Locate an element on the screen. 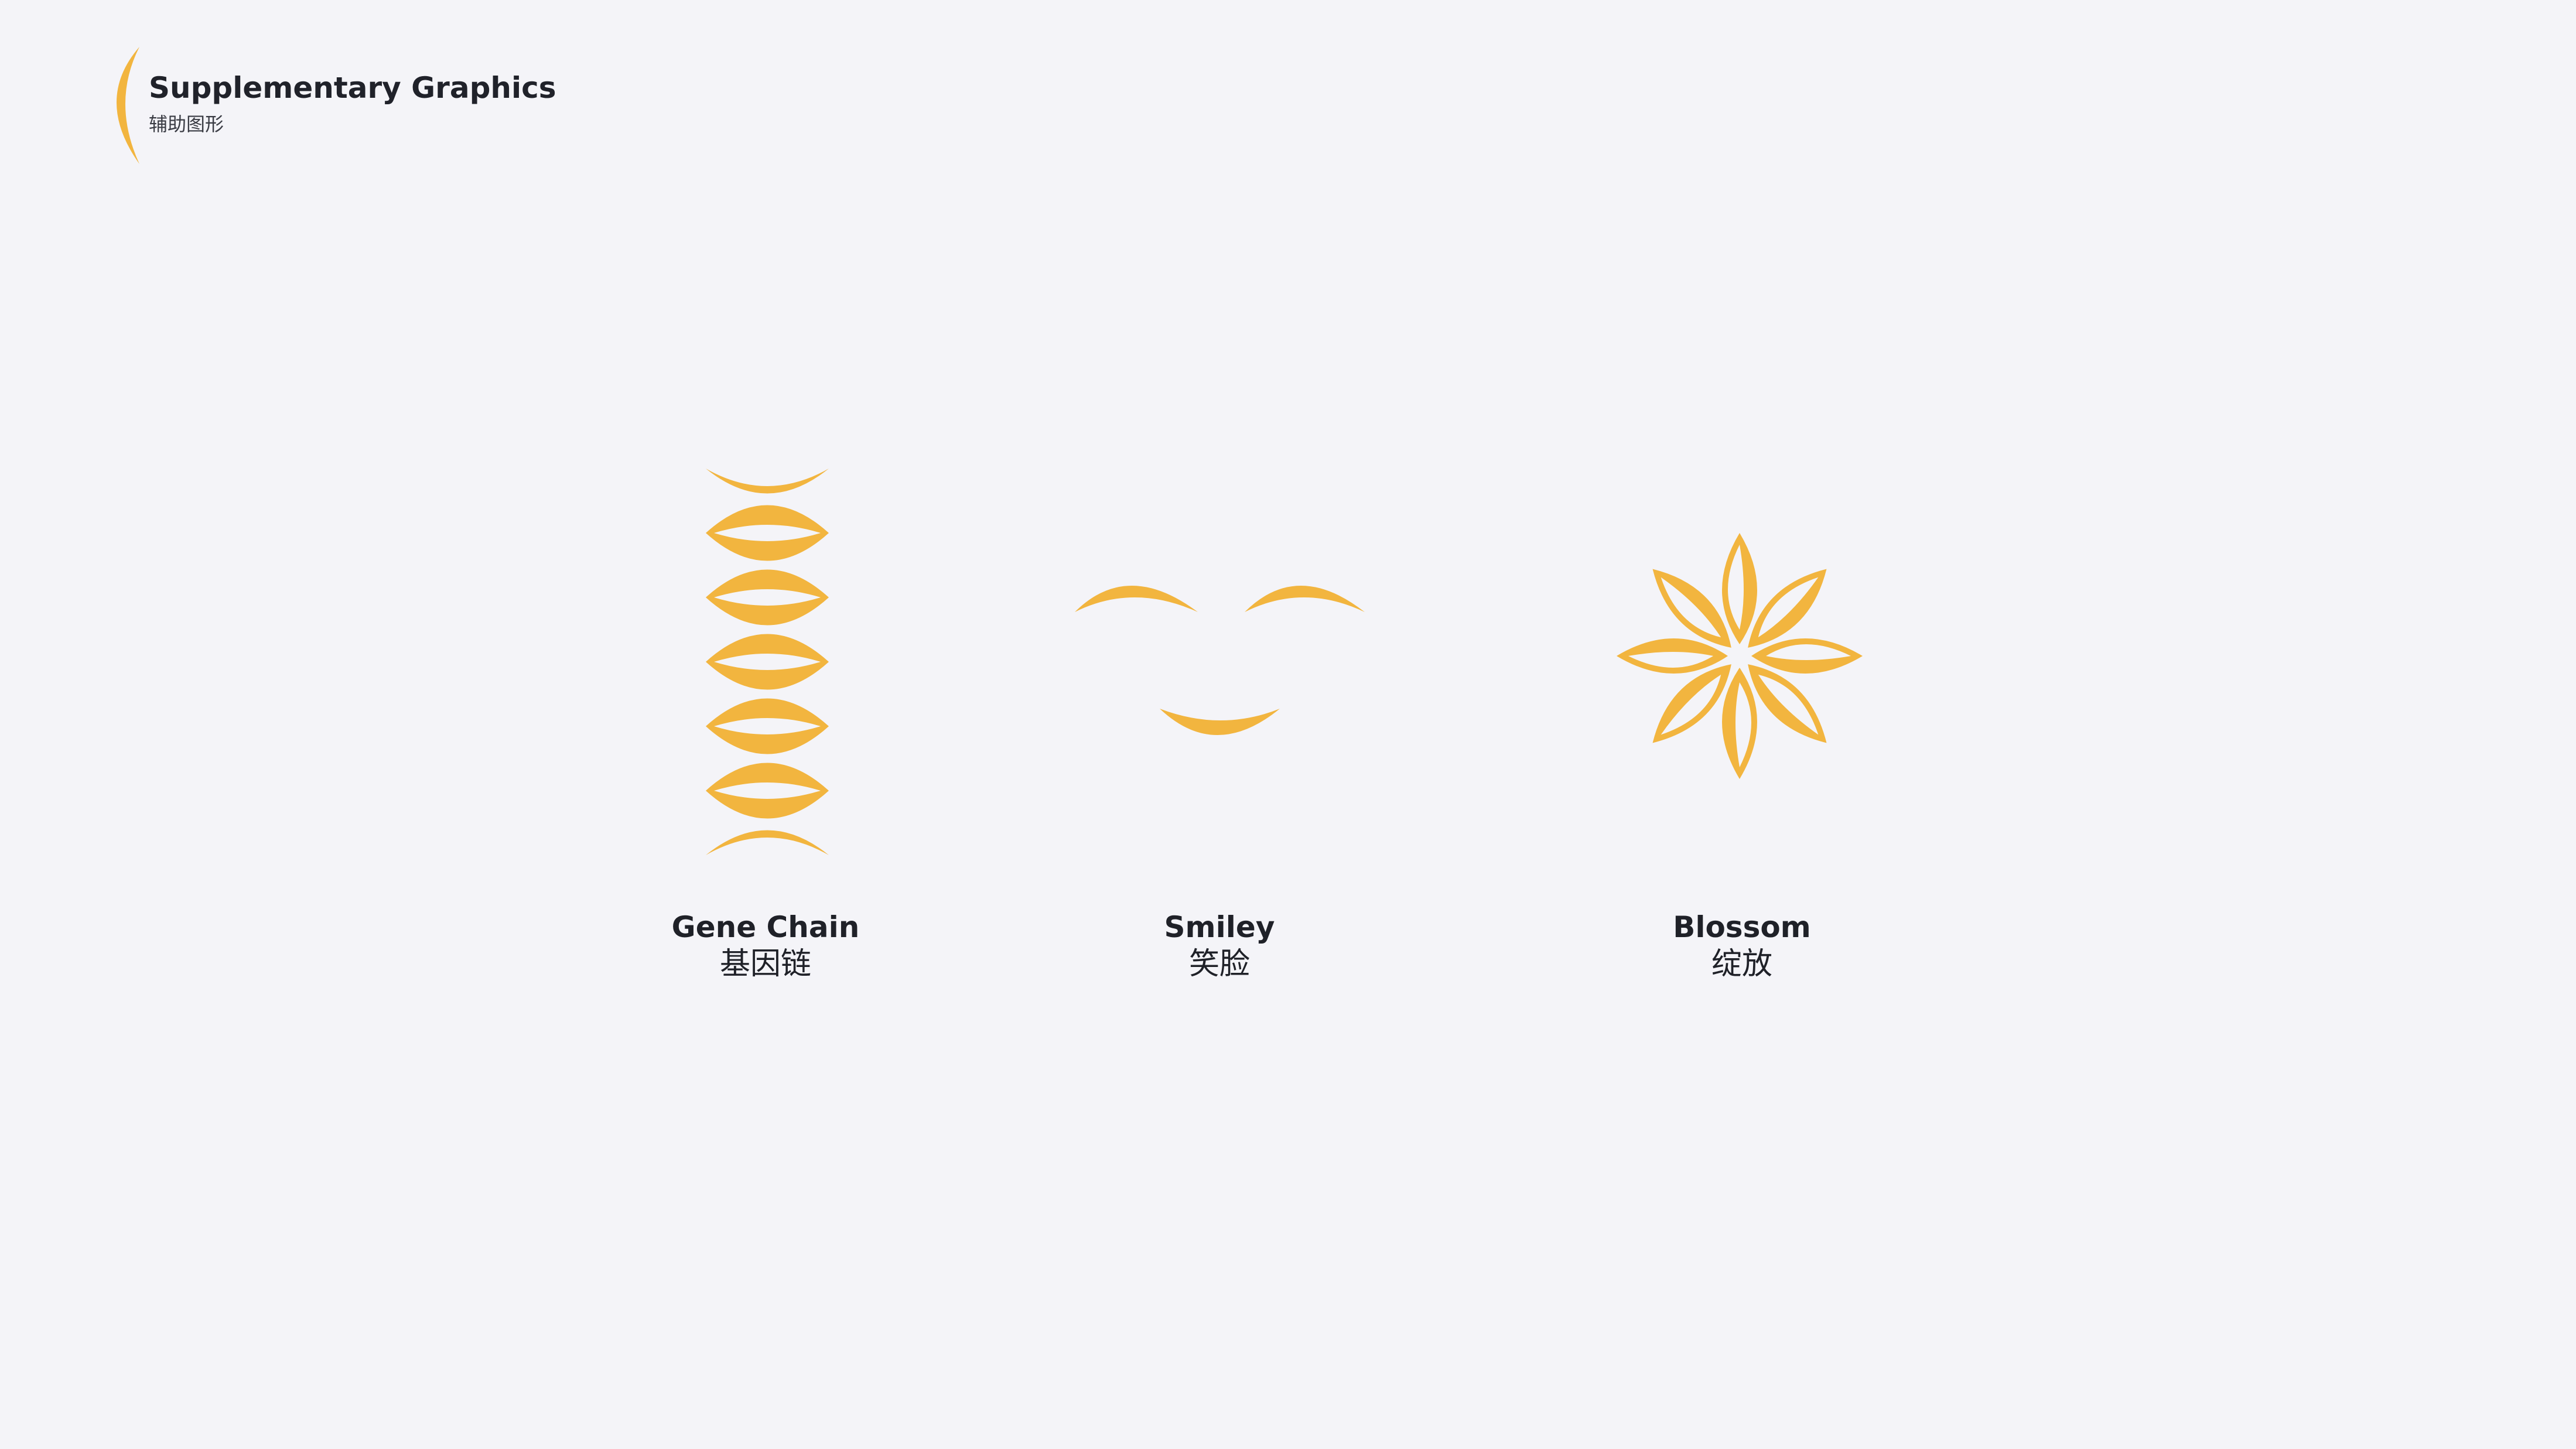 The height and width of the screenshot is (1449, 2576). page-subtitle: 辅助图形 is located at coordinates (187, 124).